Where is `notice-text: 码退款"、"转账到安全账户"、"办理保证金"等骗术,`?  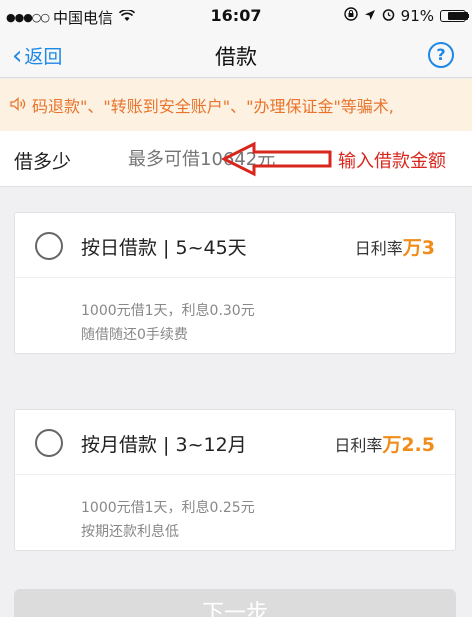 notice-text: 码退款"、"转账到安全账户"、"办理保证金"等骗术, is located at coordinates (213, 106).